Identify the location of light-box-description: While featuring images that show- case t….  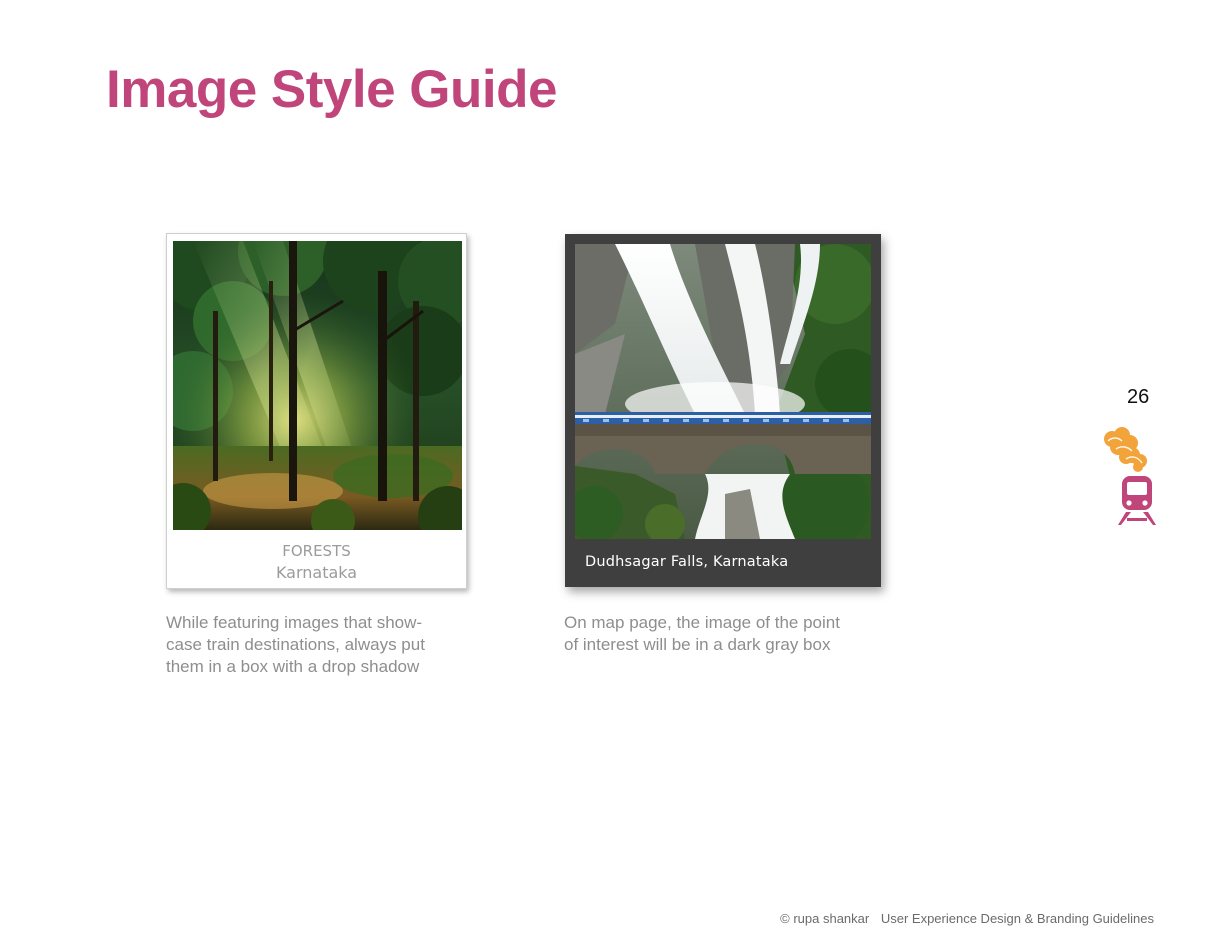
(316, 645).